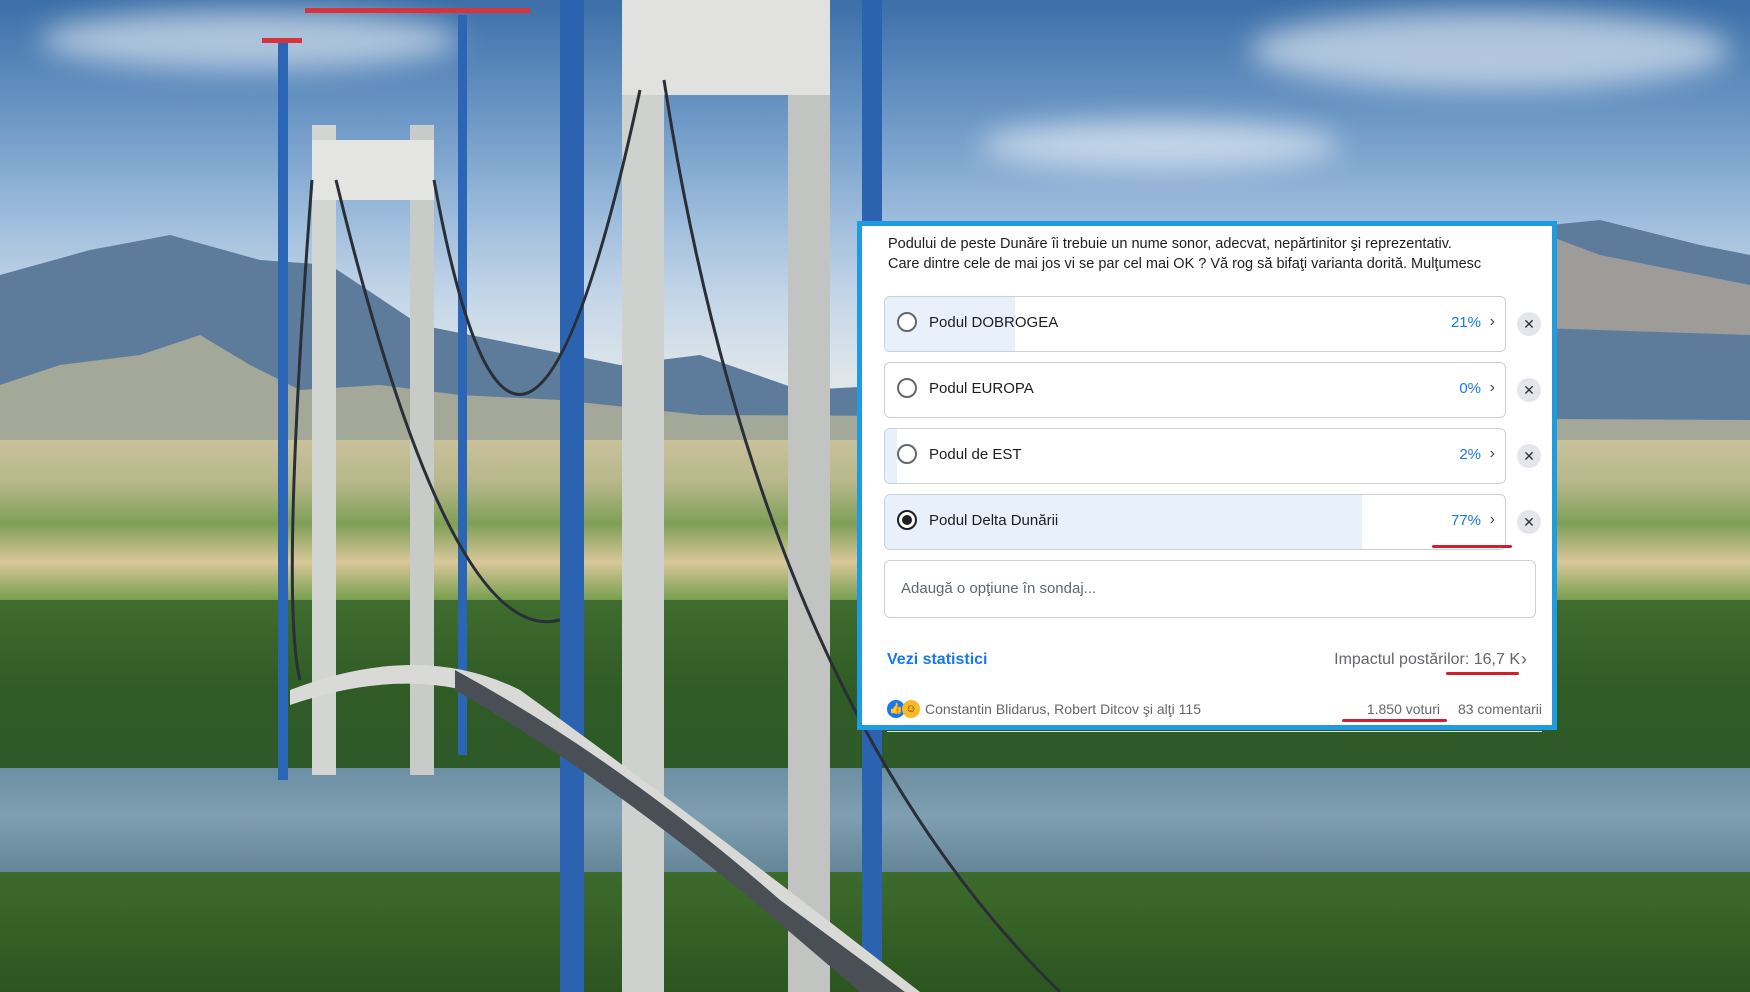  Describe the element at coordinates (1195, 324) in the screenshot. I see `poll-option-dobrogea: Podul DOBROGEA 21% ›` at that location.